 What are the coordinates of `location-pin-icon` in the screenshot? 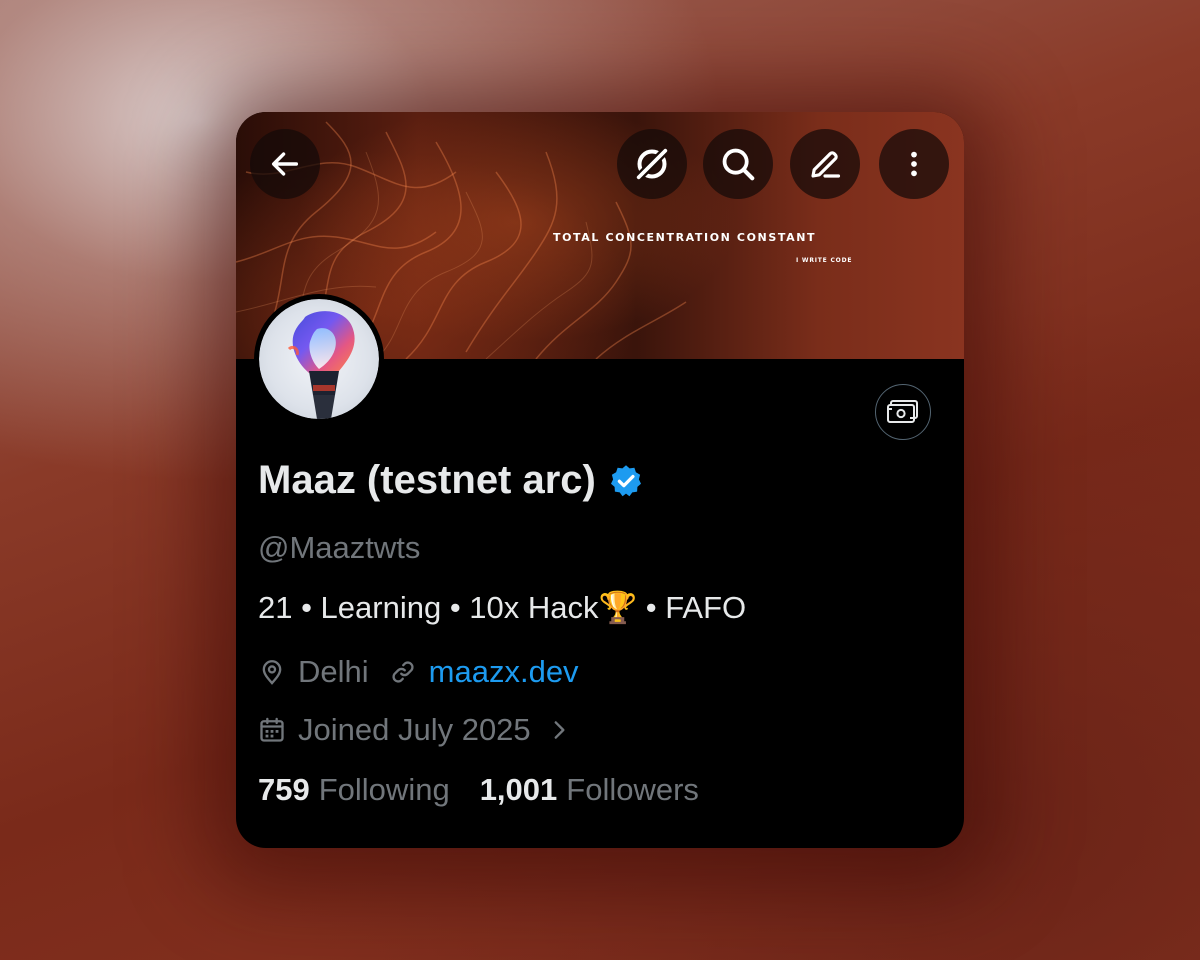 It's located at (272, 672).